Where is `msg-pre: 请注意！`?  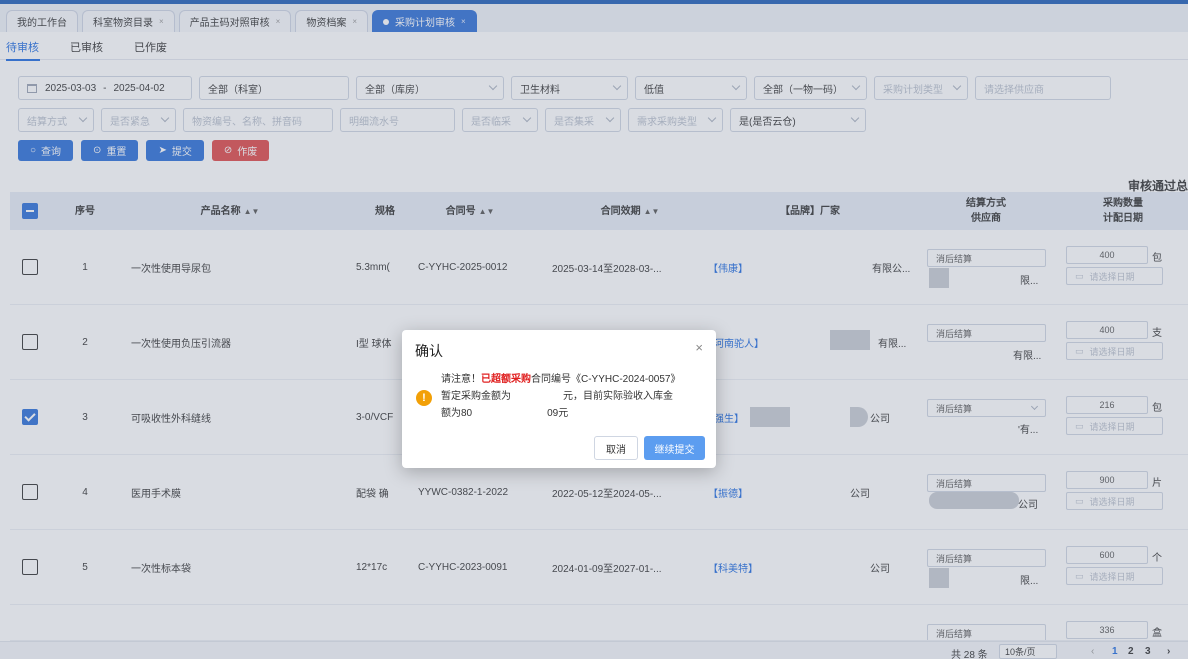 msg-pre: 请注意！ is located at coordinates (461, 379).